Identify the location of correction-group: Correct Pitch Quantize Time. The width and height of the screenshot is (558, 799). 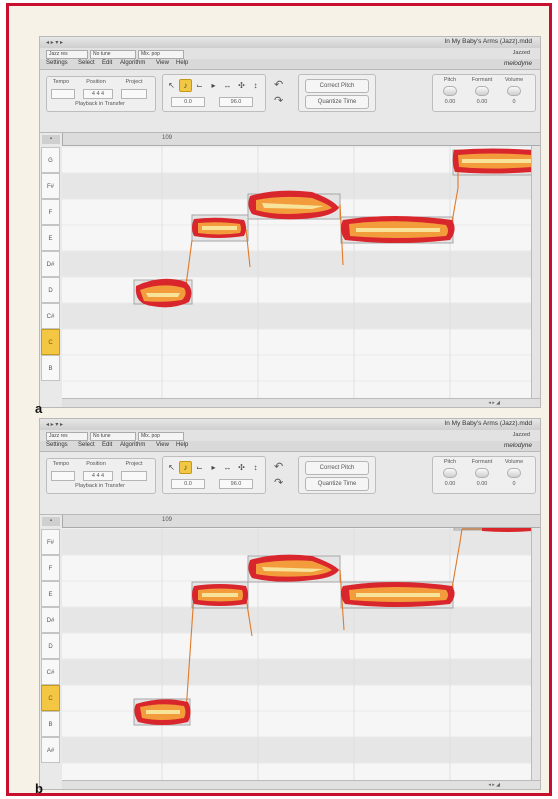
(337, 93).